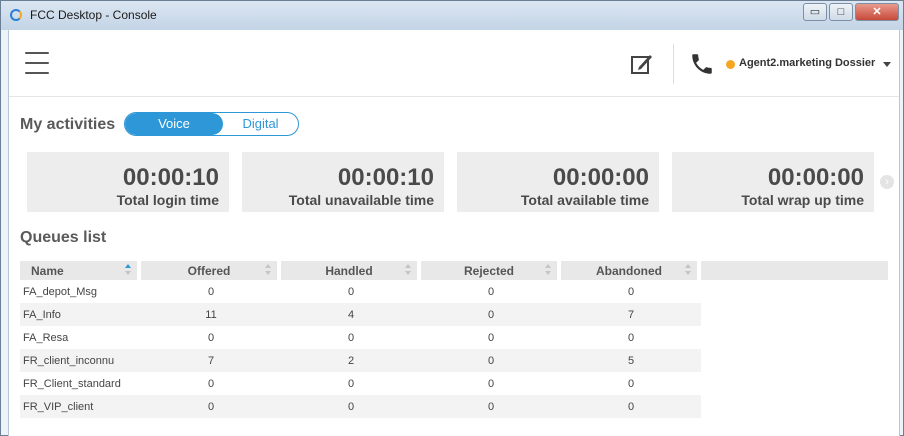 This screenshot has height=436, width=904. What do you see at coordinates (37, 63) in the screenshot?
I see `menu-icon` at bounding box center [37, 63].